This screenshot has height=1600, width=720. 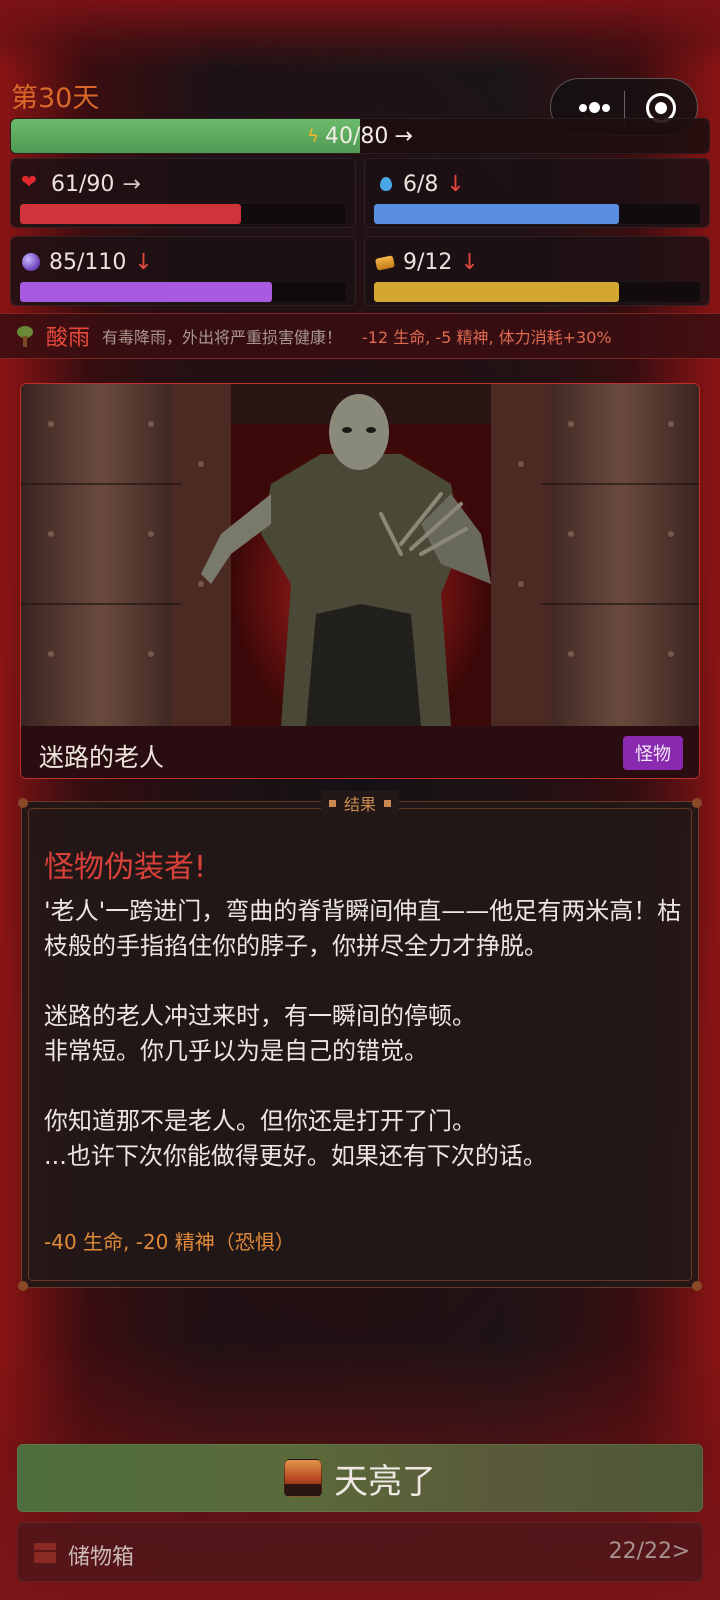 What do you see at coordinates (260, 1033) in the screenshot?
I see `result-paragraph: 迷路的老人冲过来时，有一瞬间的停顿。 非常短。你几乎以为是自己的错觉。` at bounding box center [260, 1033].